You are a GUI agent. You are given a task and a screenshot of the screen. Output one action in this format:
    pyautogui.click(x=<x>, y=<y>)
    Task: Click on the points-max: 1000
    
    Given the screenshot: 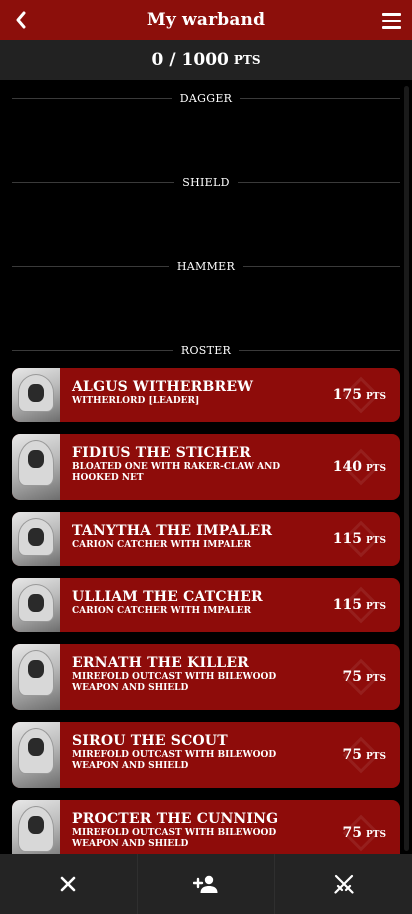 What is the action you would take?
    pyautogui.click(x=205, y=60)
    